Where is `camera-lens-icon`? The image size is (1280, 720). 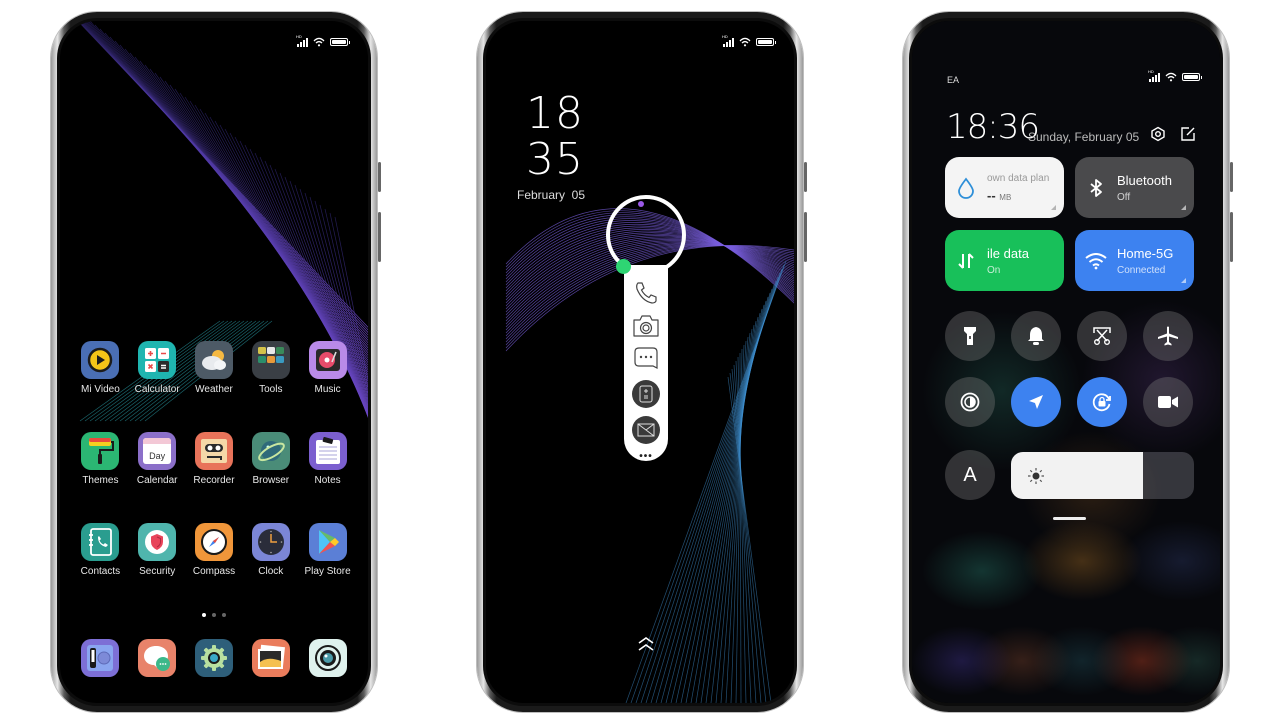
camera-lens-icon is located at coordinates (327, 658).